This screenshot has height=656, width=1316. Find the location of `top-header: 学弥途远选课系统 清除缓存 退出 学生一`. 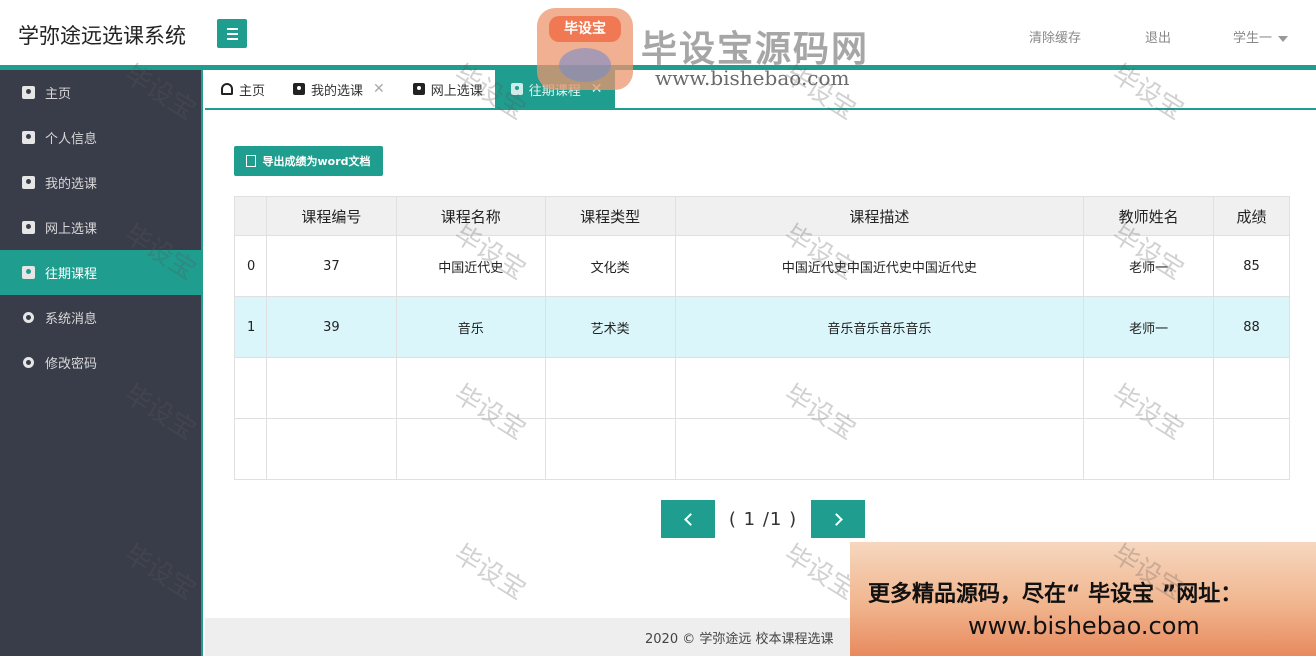

top-header: 学弥途远选课系统 清除缓存 退出 学生一 is located at coordinates (658, 33).